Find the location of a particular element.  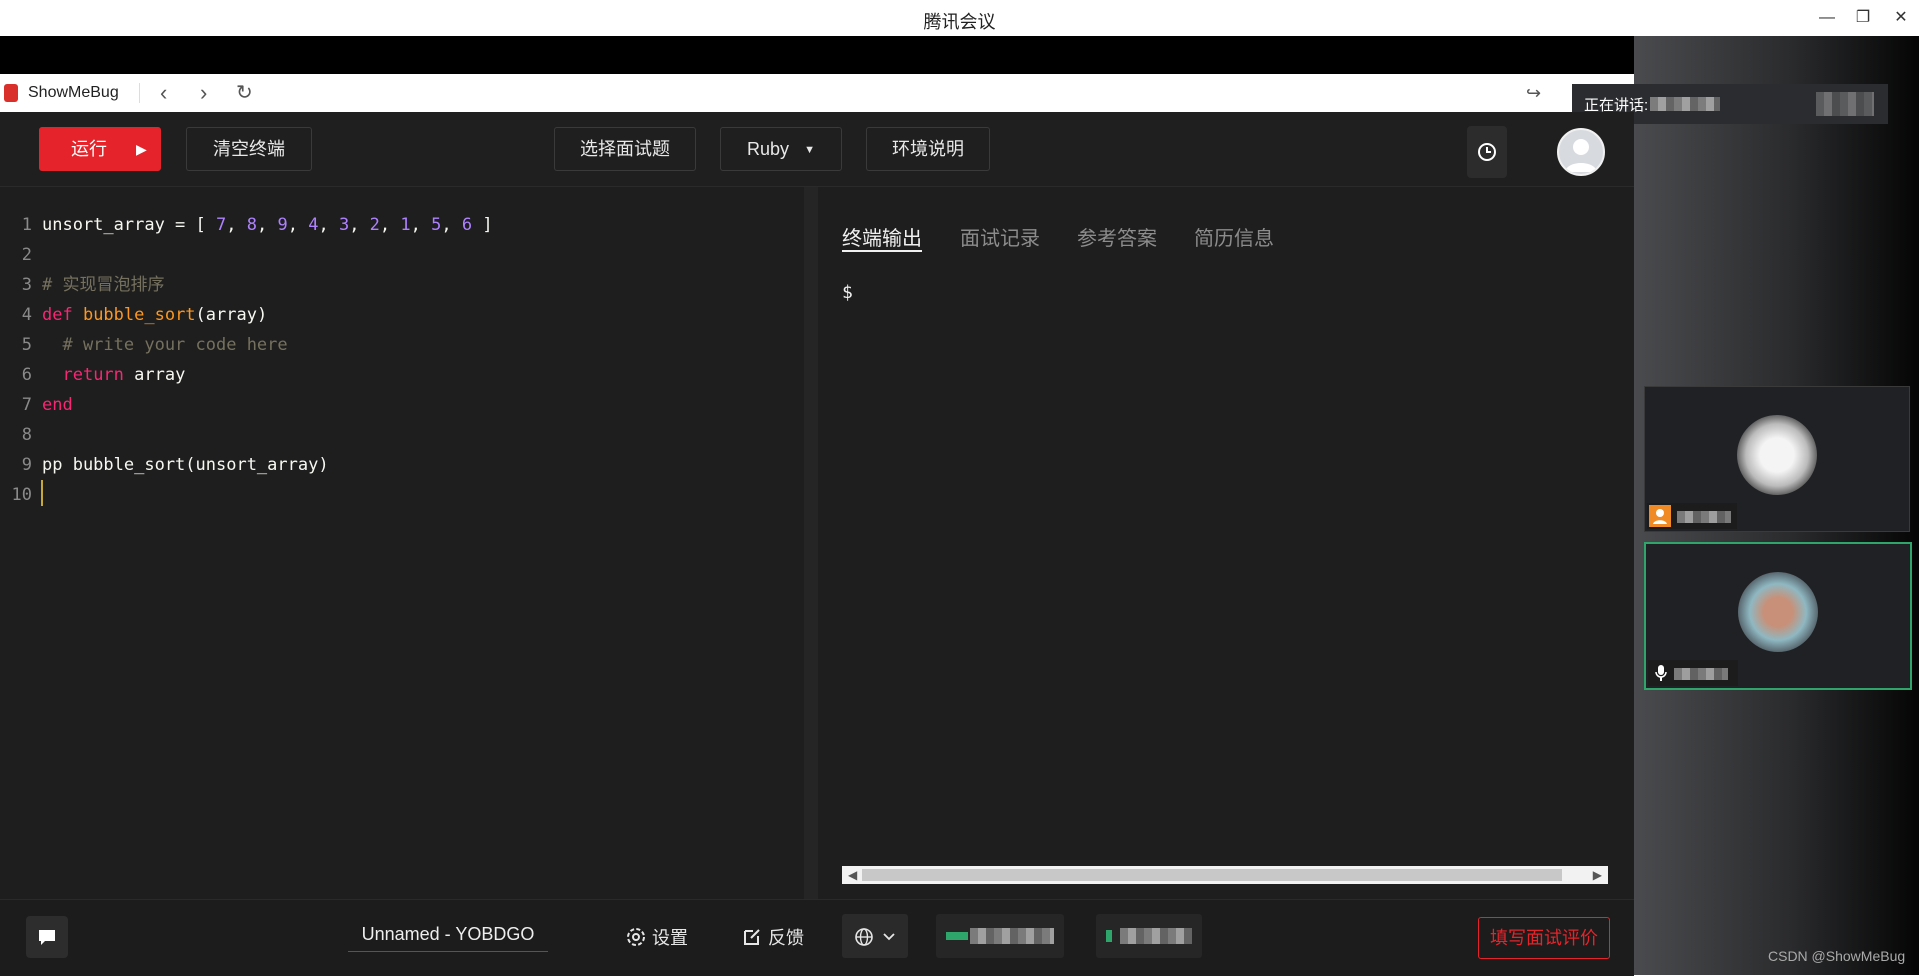

code-token: 5 is located at coordinates (436, 225).